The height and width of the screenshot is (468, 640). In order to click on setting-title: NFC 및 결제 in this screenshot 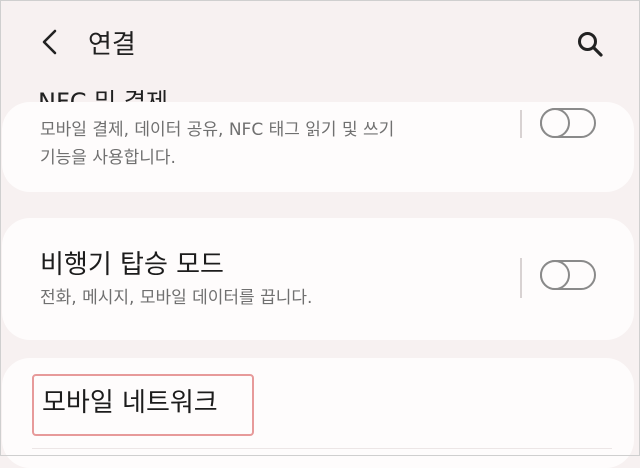, I will do `click(103, 96)`.